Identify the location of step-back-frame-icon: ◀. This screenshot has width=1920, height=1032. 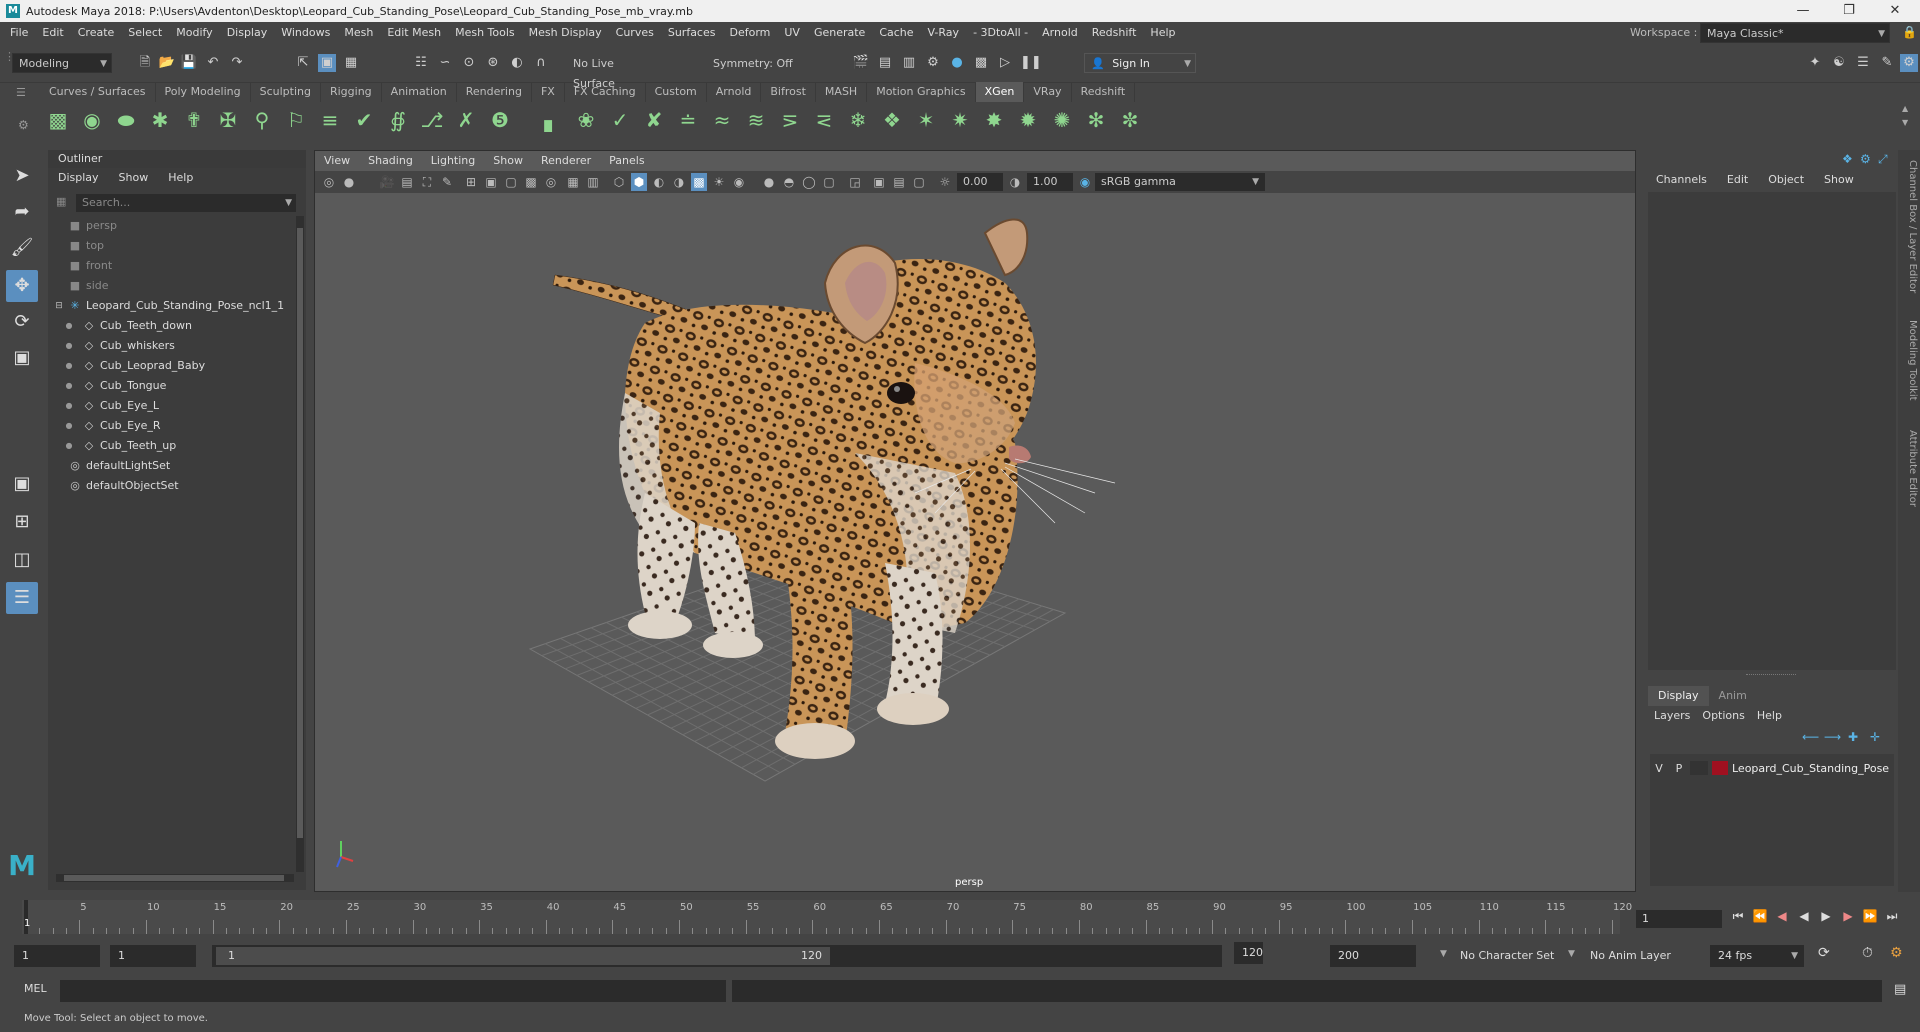
(1782, 916).